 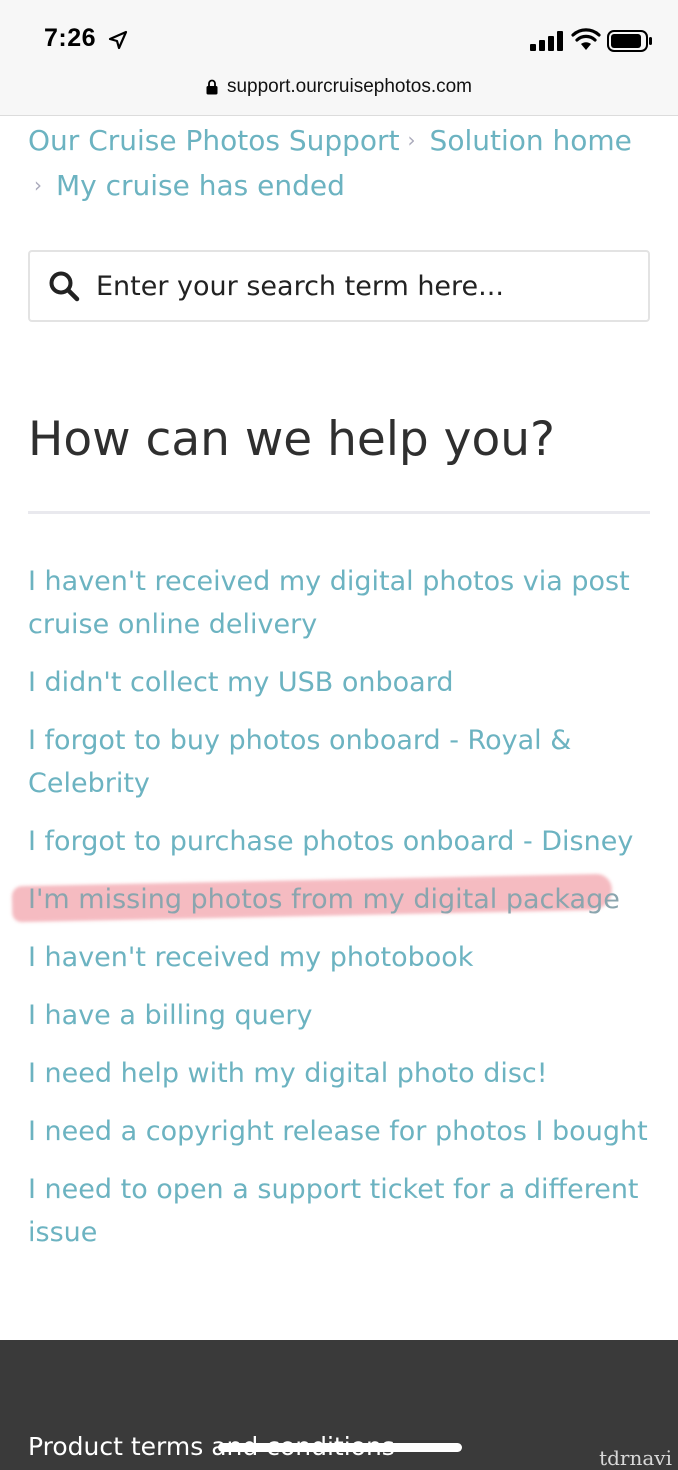 I want to click on breadcrumb-item-current: My cruise has ended, so click(x=200, y=185).